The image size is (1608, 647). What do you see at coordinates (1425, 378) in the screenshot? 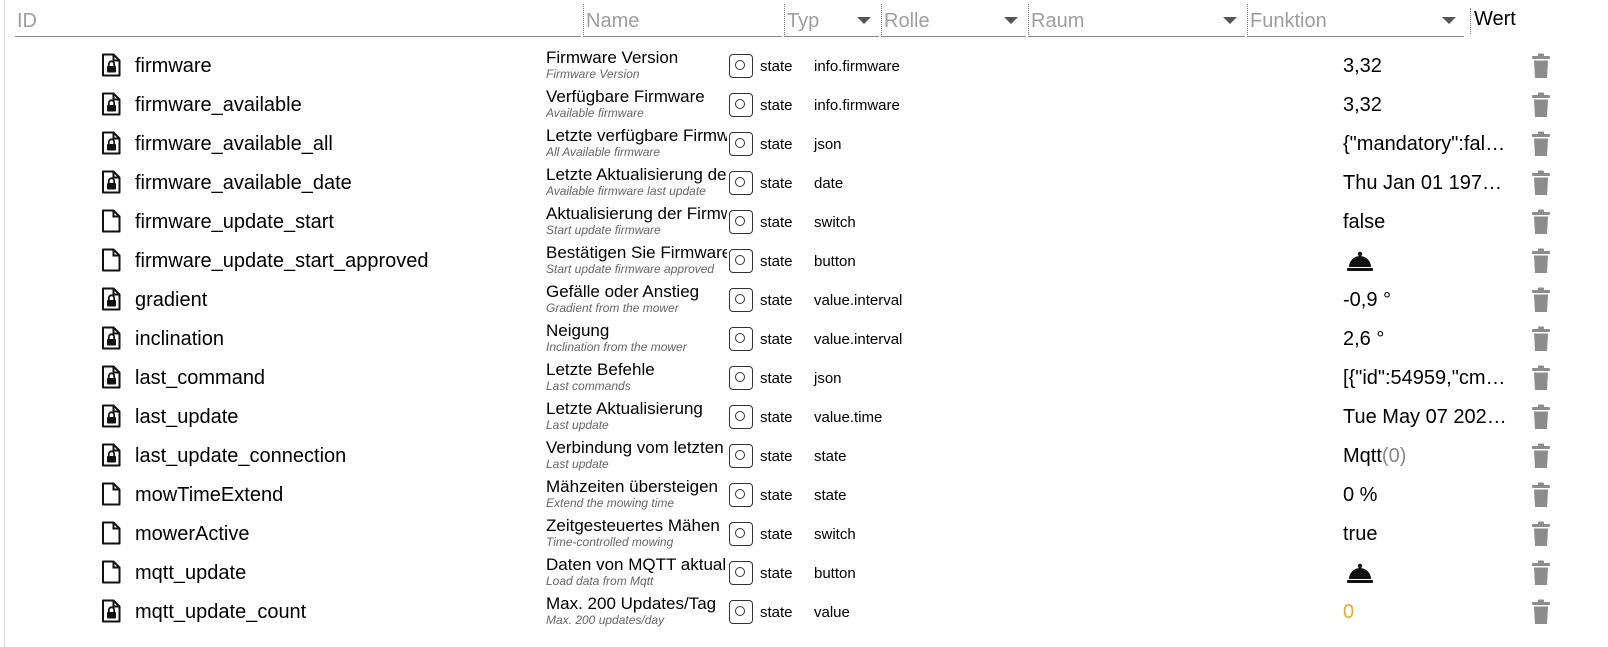
I see `value-cell: [{"id":54959,"cmd":"mower"}]` at bounding box center [1425, 378].